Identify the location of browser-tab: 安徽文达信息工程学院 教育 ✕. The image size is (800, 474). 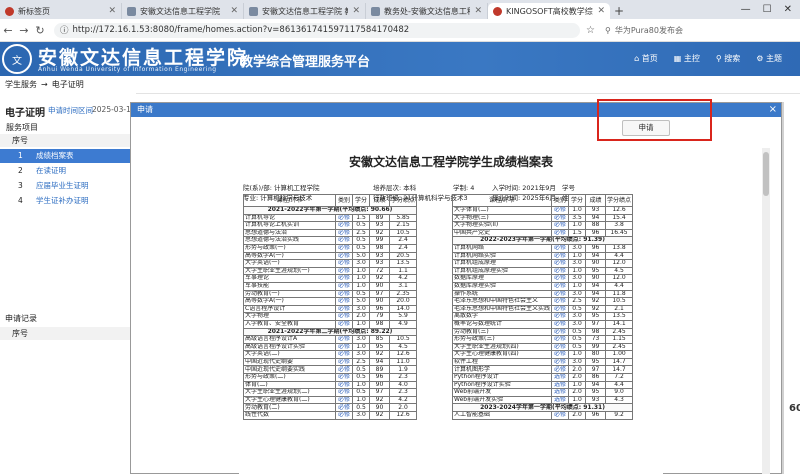
(305, 11).